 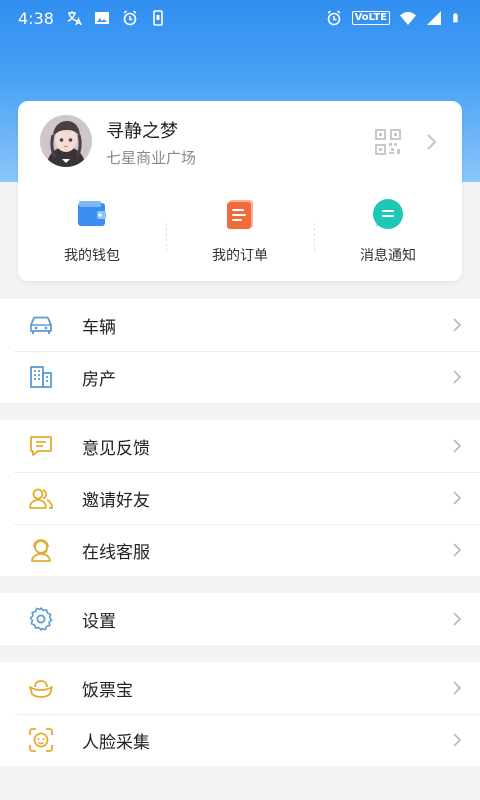 What do you see at coordinates (116, 448) in the screenshot?
I see `menu-item-label: 意见反馈` at bounding box center [116, 448].